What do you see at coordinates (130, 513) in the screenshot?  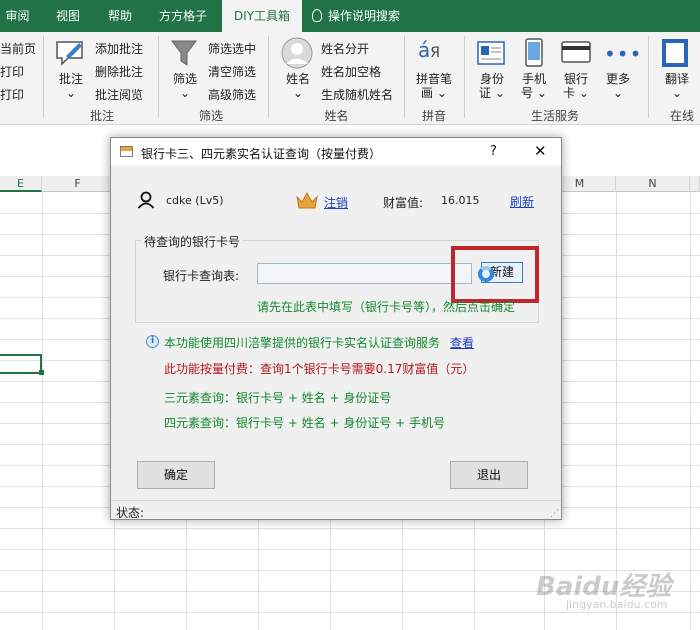 I see `status-label: 状态:` at bounding box center [130, 513].